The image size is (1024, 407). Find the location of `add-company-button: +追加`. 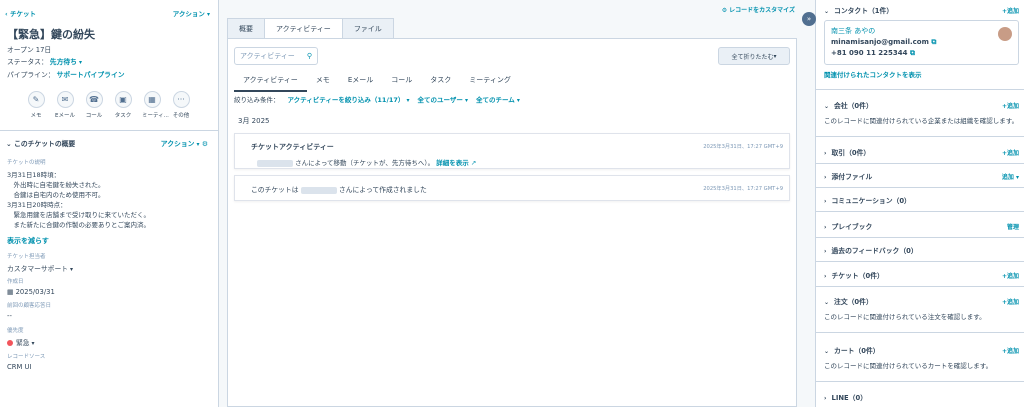

add-company-button: +追加 is located at coordinates (1010, 105).